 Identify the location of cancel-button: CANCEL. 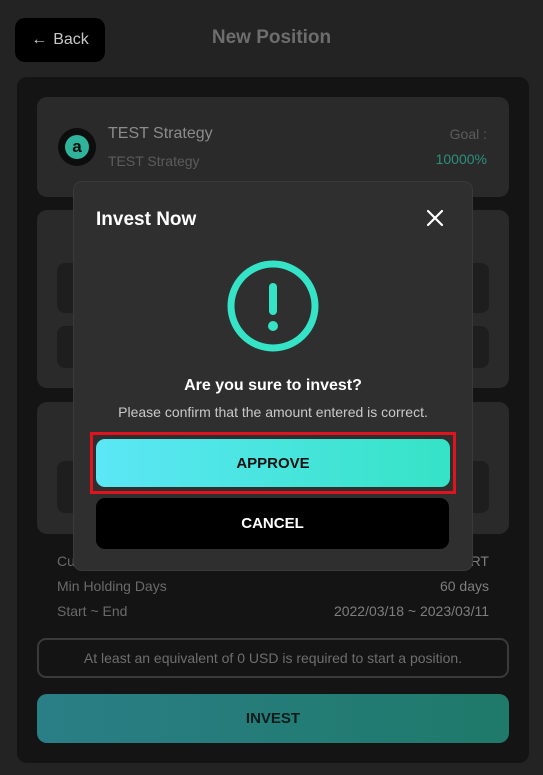
(272, 523).